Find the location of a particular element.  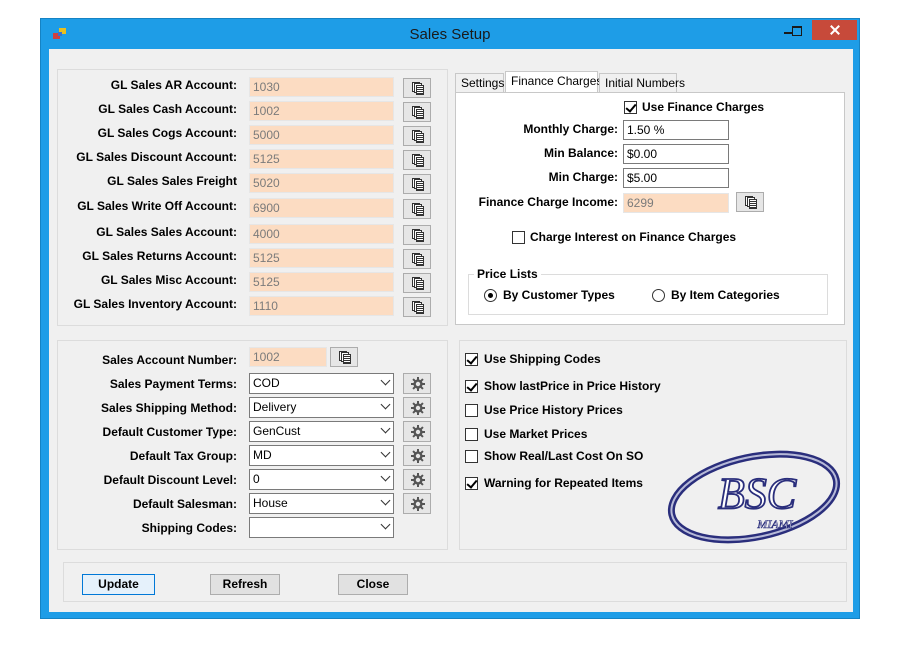

sales-field-dropdown: MD is located at coordinates (321, 455).